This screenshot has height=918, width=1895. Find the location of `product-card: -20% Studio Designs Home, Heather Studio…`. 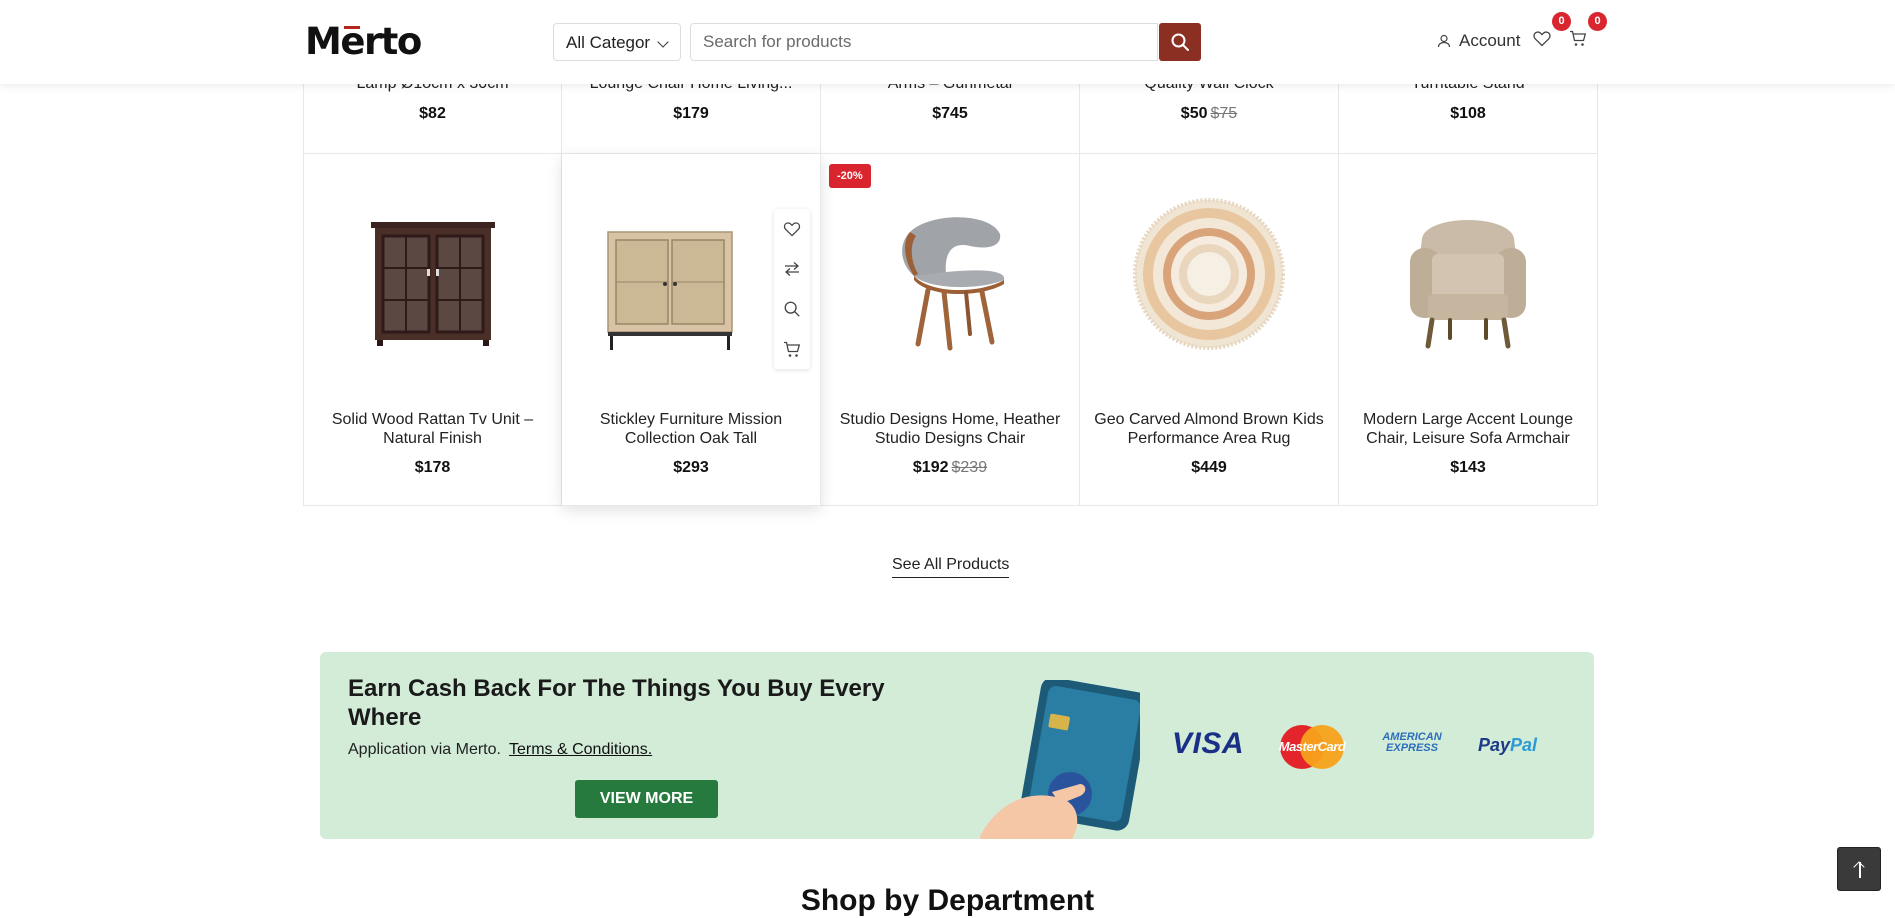

product-card: -20% Studio Designs Home, Heather Studio… is located at coordinates (950, 330).